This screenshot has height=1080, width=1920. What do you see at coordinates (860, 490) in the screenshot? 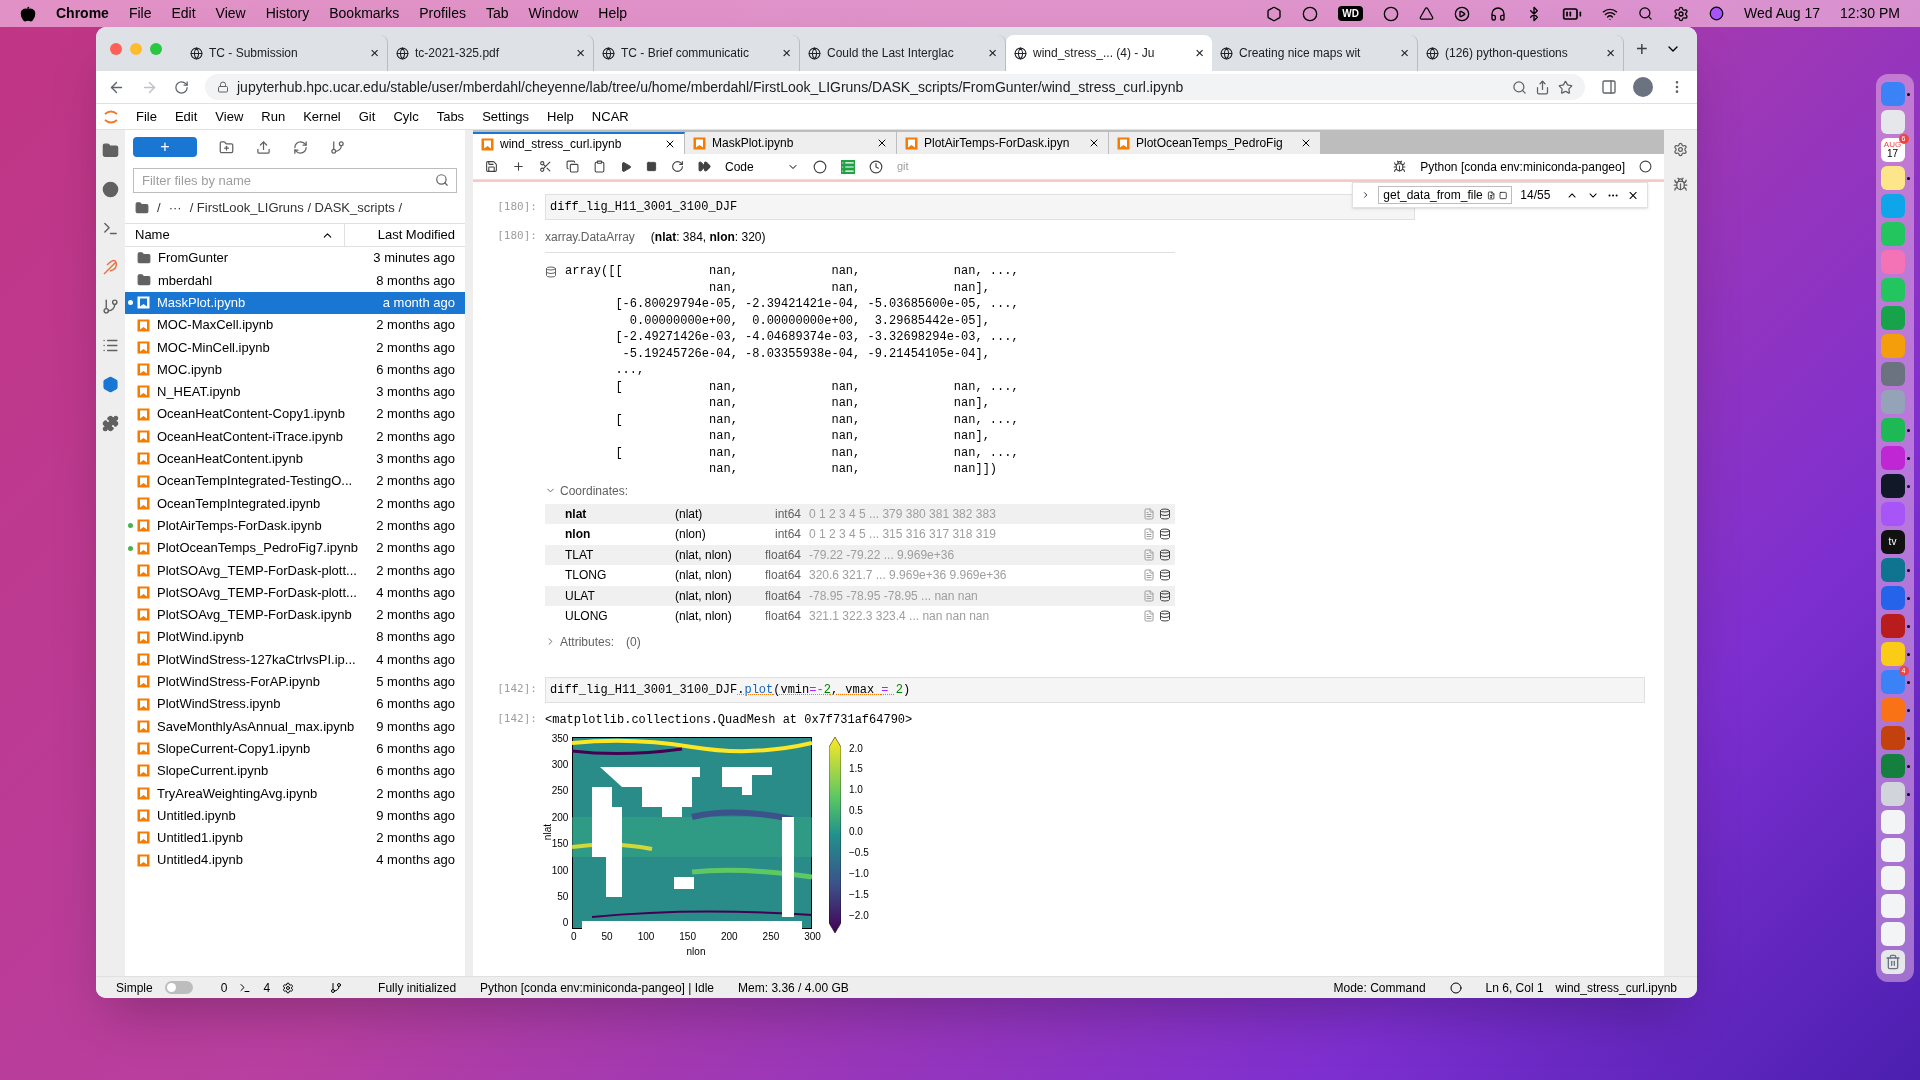
I see `section-toggle: Coordinates:` at bounding box center [860, 490].